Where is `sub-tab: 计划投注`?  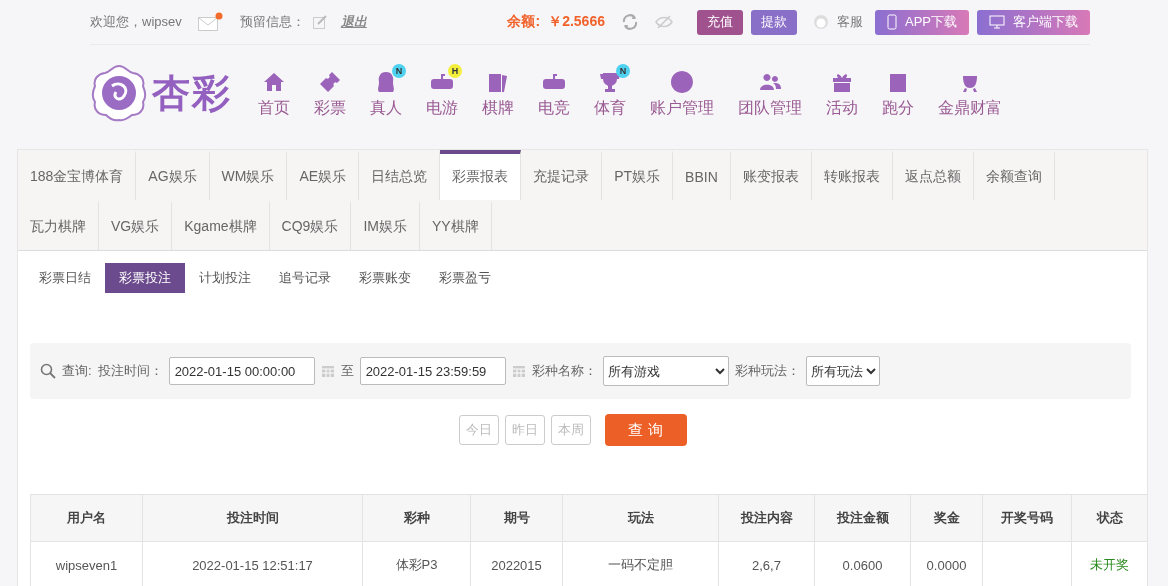
sub-tab: 计划投注 is located at coordinates (225, 278).